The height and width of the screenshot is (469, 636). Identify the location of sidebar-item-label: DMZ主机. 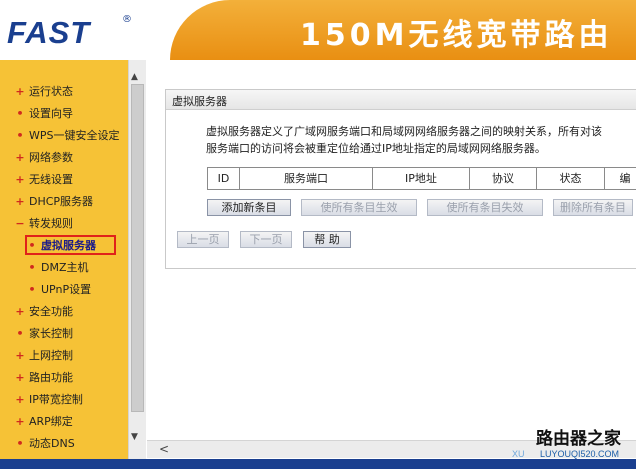
(65, 267).